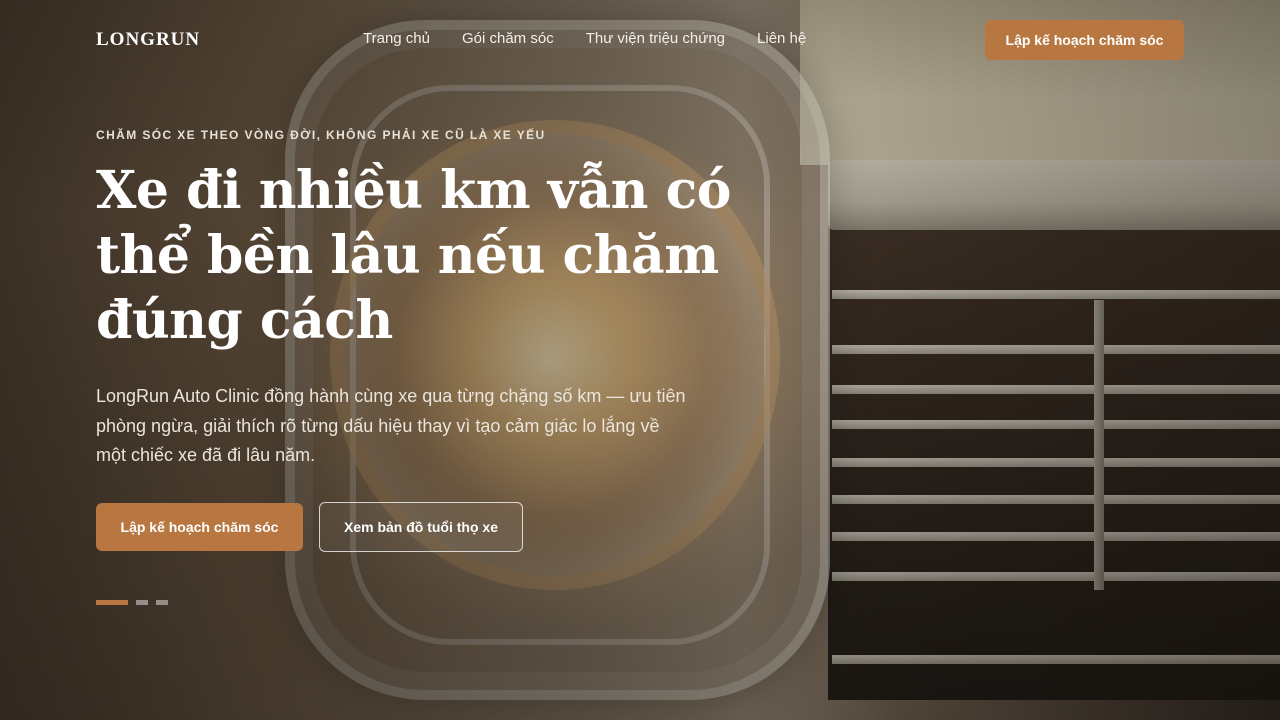  What do you see at coordinates (148, 40) in the screenshot?
I see `brand-logo: LONGRUN` at bounding box center [148, 40].